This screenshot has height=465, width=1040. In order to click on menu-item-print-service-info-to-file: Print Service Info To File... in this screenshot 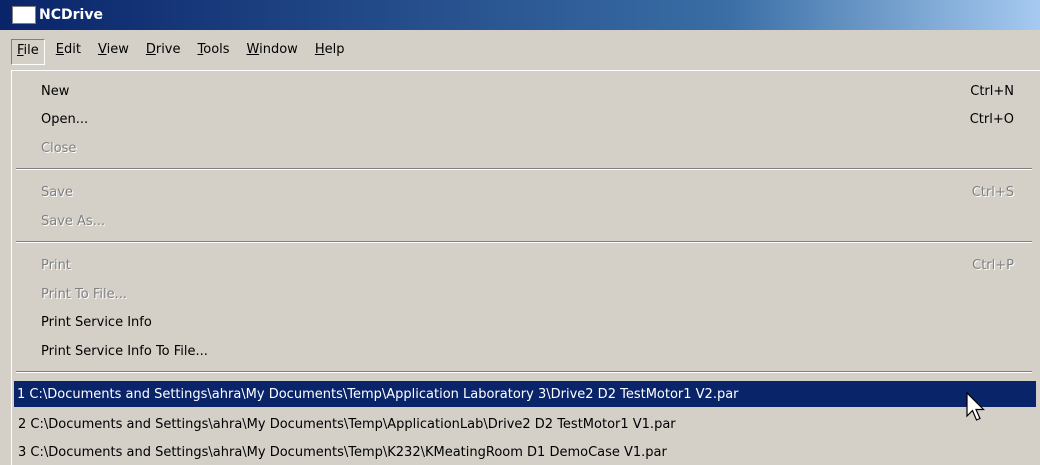, I will do `click(525, 351)`.